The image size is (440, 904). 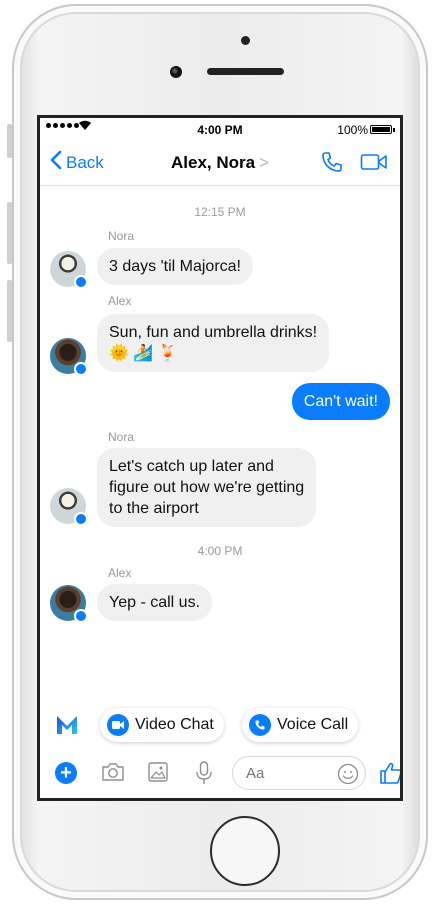 What do you see at coordinates (389, 775) in the screenshot?
I see `thumbs-up-icon` at bounding box center [389, 775].